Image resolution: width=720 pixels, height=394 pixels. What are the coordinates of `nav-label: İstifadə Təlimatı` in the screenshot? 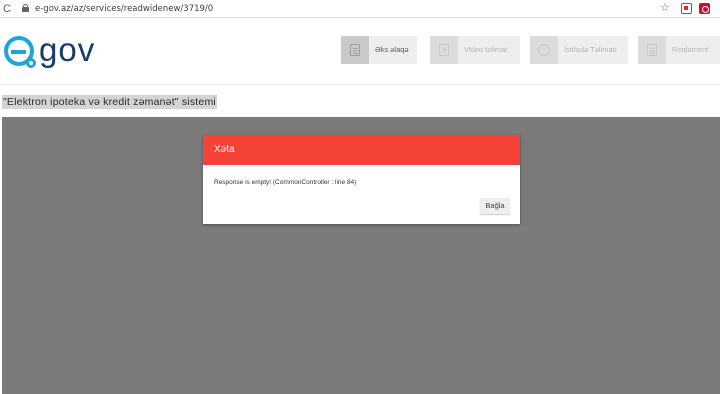 It's located at (590, 49).